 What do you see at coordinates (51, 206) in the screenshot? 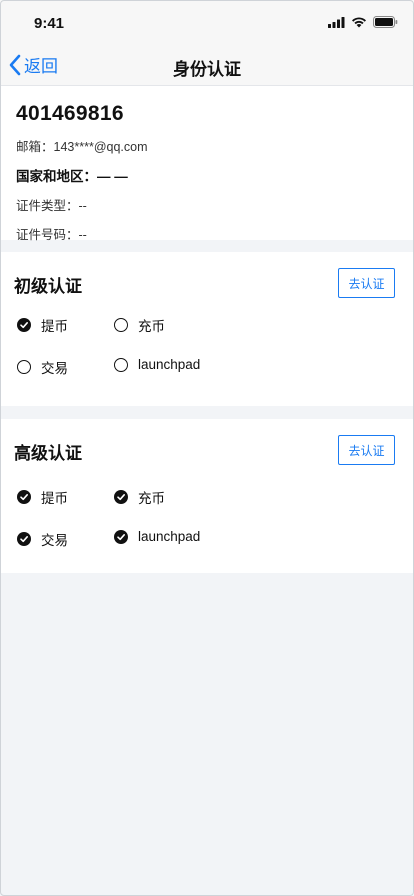
I see `id-type-row: 证件类型：--` at bounding box center [51, 206].